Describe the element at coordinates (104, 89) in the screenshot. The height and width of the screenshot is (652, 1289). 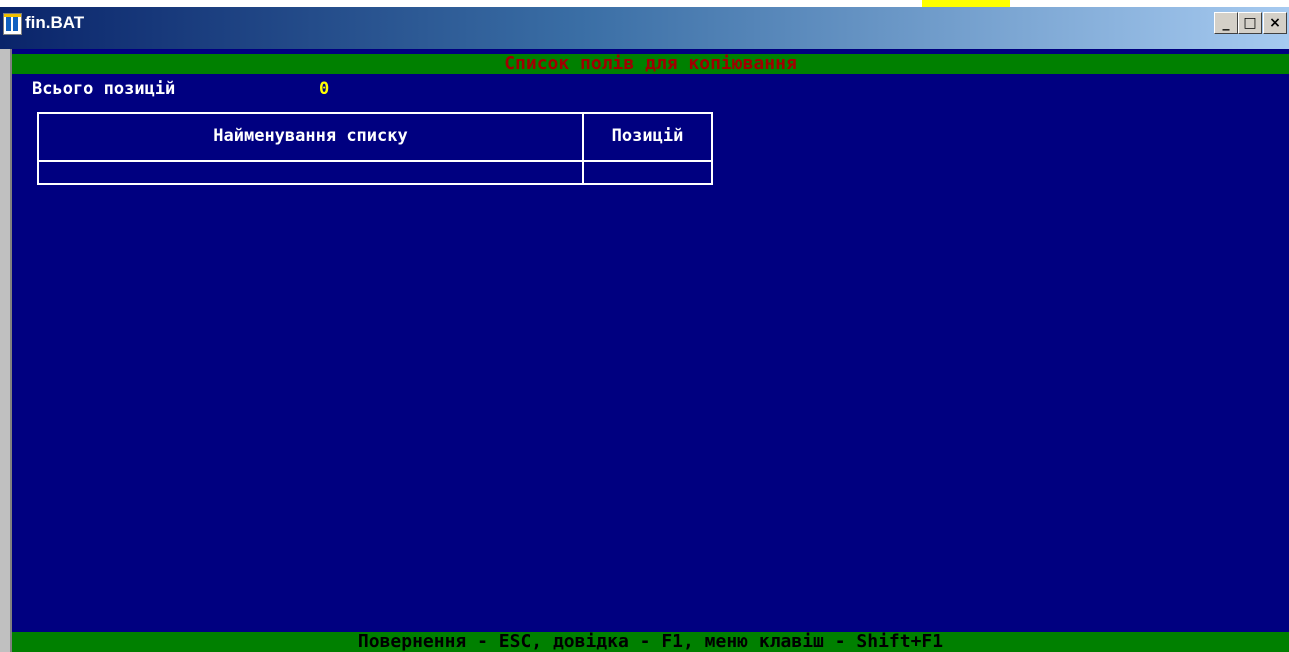
I see `total-positions-label: Всього позицій` at that location.